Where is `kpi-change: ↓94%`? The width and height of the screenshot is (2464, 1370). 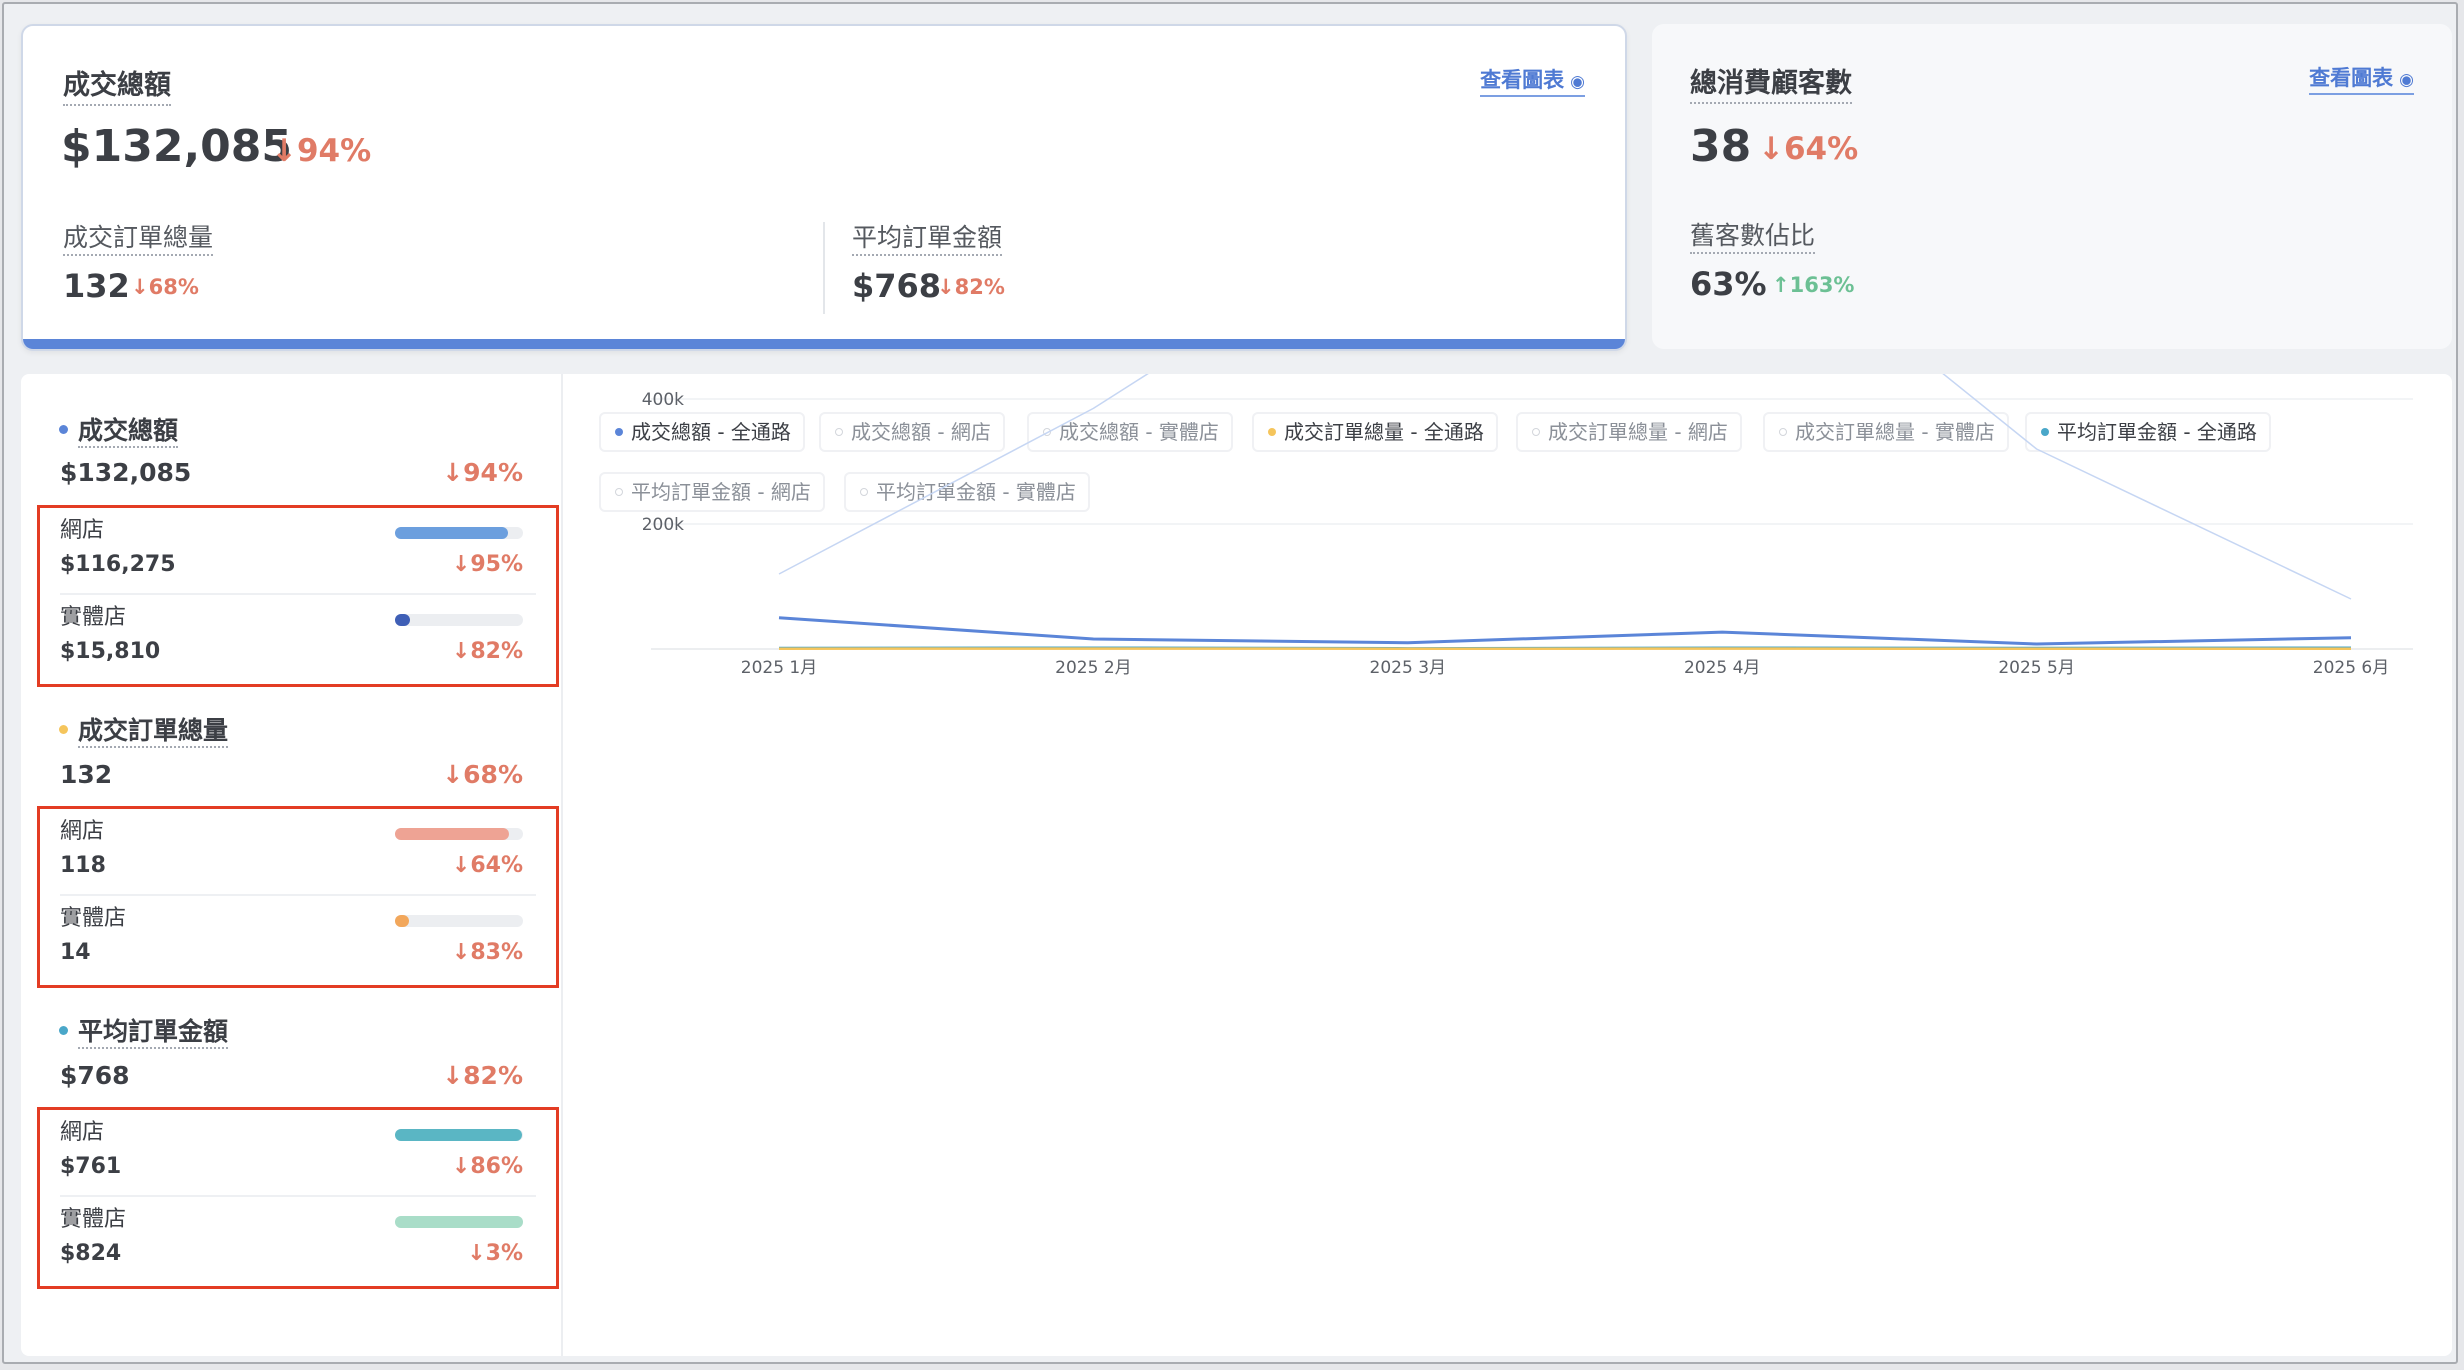
kpi-change: ↓94% is located at coordinates (321, 151).